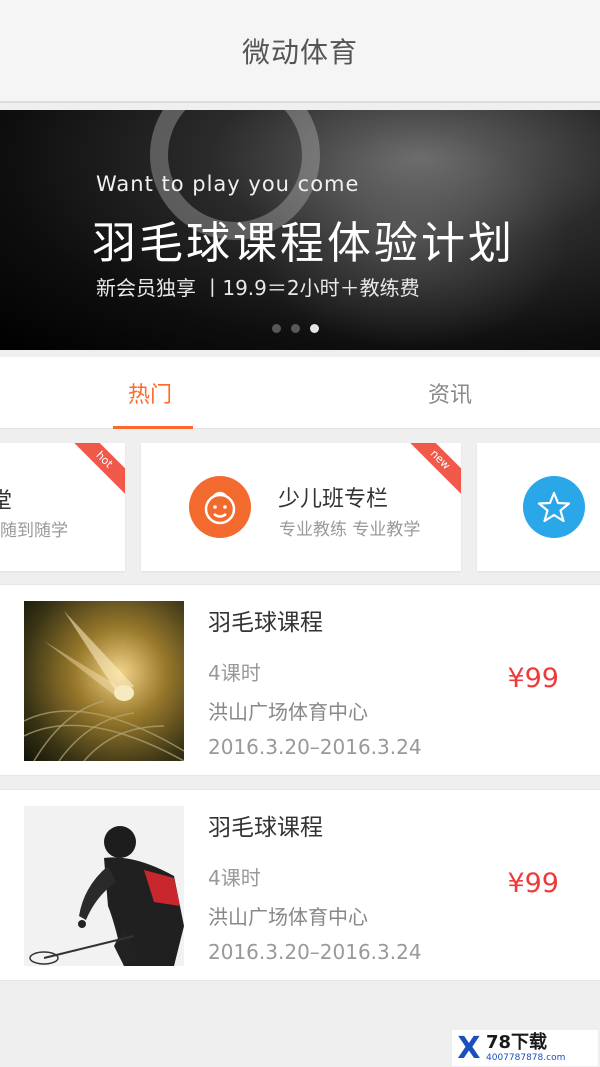  I want to click on page-title: 微动体育, so click(299, 52).